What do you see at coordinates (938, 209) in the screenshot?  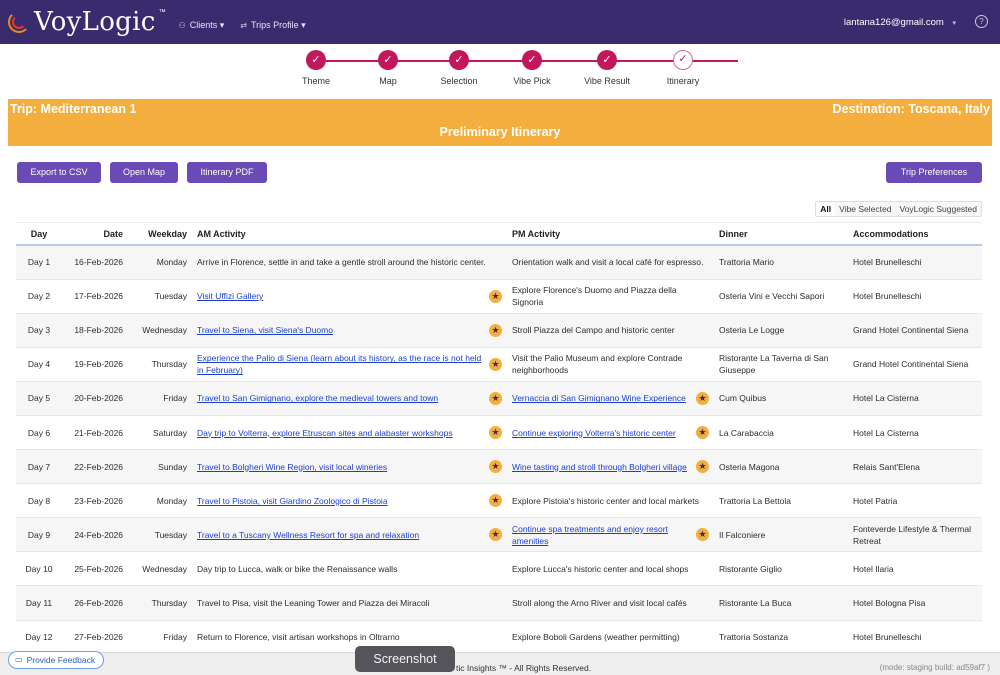 I see `filter-voylogic-suggested: VoyLogic Suggested` at bounding box center [938, 209].